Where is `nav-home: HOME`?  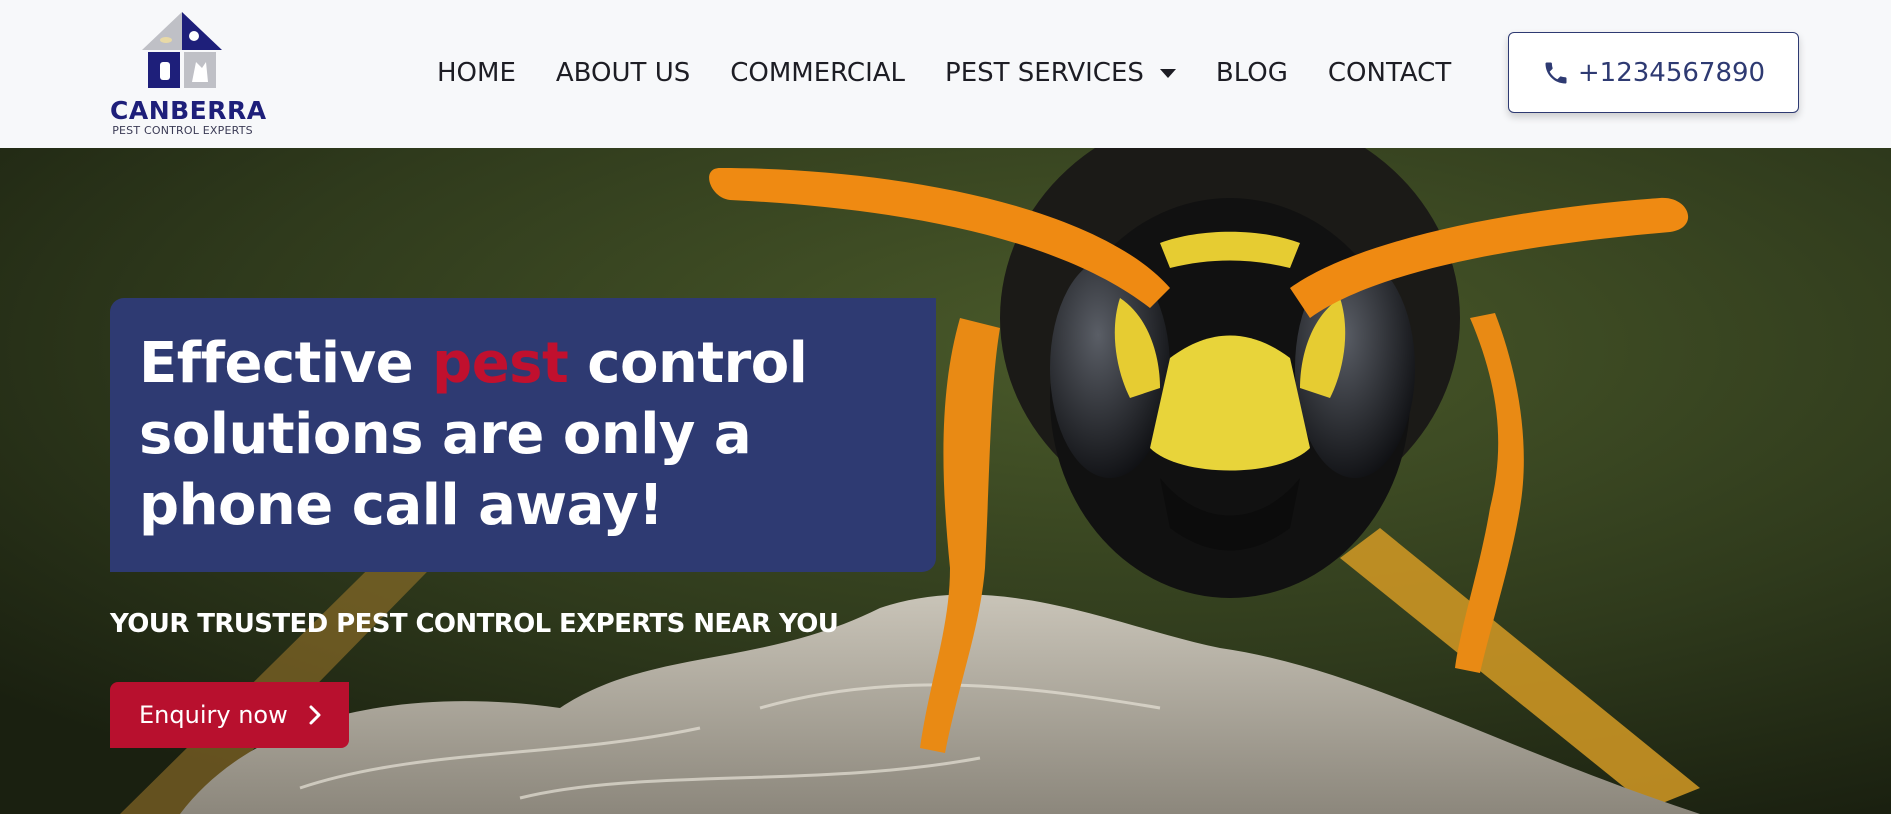
nav-home: HOME is located at coordinates (476, 73).